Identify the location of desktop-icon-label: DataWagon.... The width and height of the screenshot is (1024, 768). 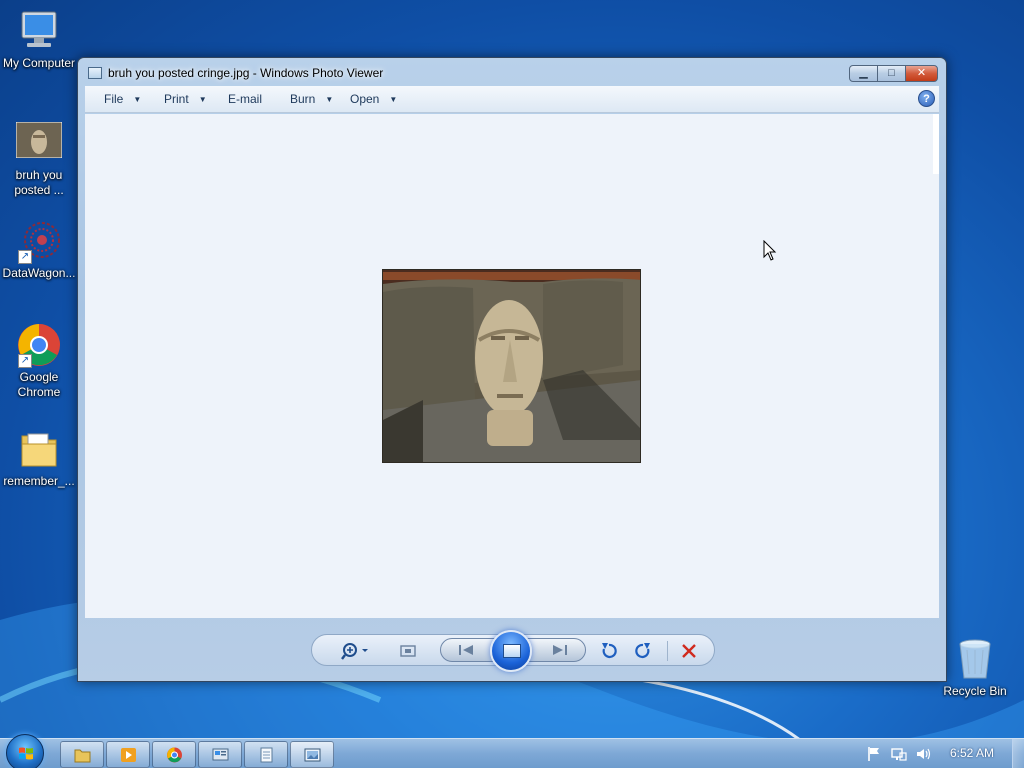
(39, 273).